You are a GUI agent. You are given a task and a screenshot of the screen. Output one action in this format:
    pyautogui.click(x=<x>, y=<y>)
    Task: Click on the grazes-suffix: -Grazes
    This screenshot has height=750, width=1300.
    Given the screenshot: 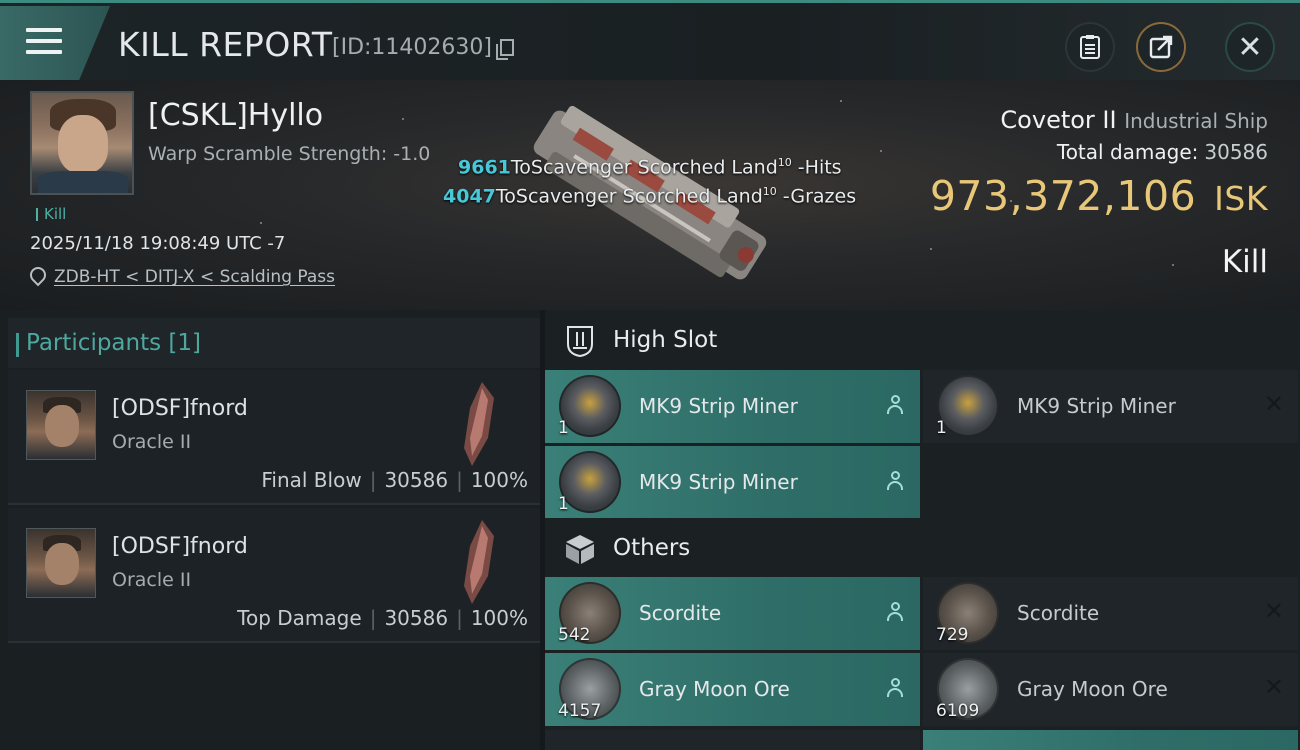 What is the action you would take?
    pyautogui.click(x=816, y=196)
    